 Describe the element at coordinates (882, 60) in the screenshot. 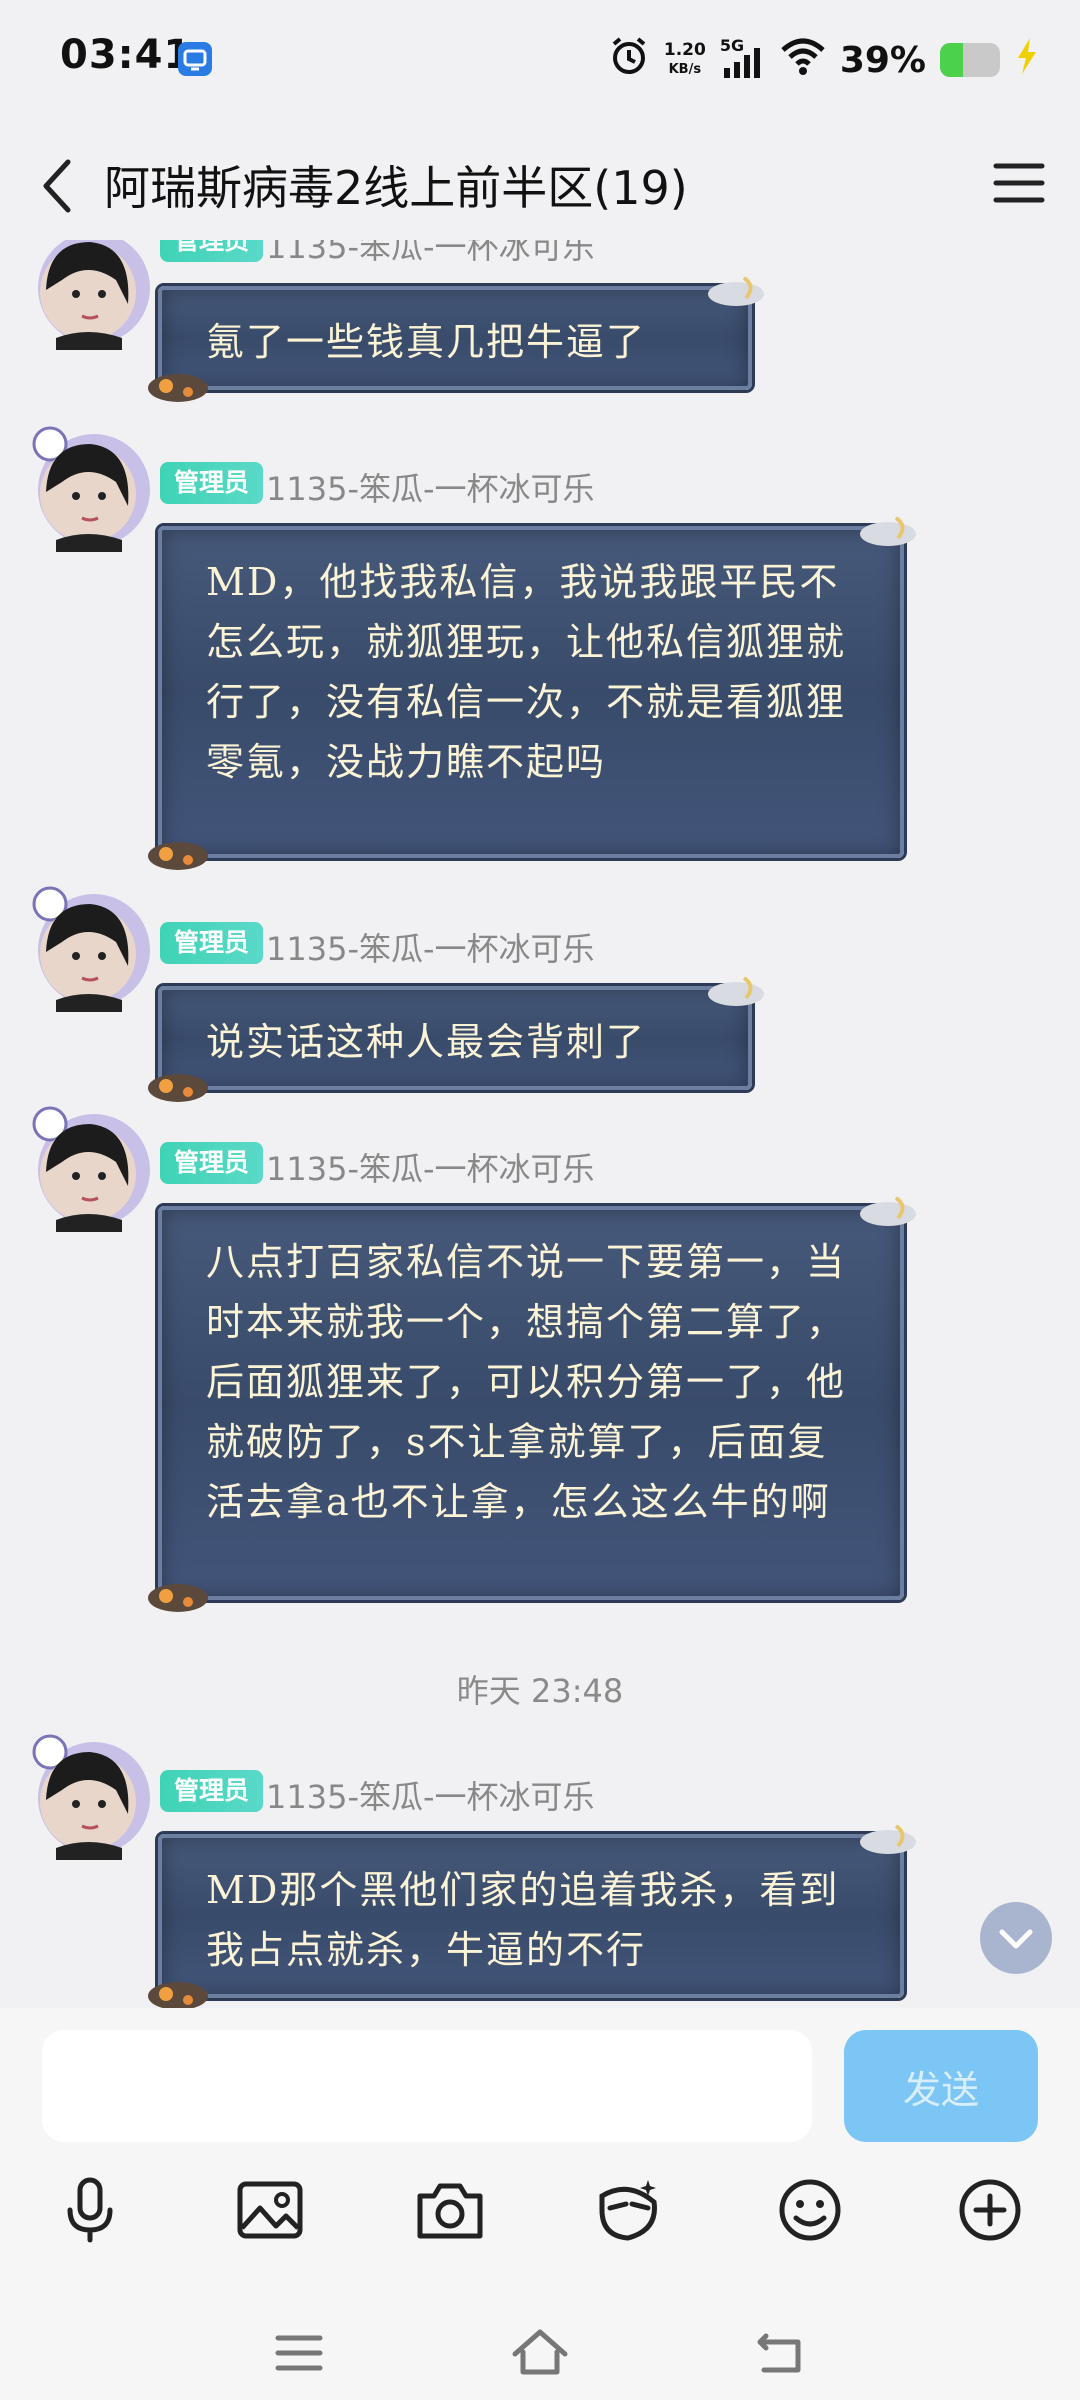

I see `battery-percent: 39%` at that location.